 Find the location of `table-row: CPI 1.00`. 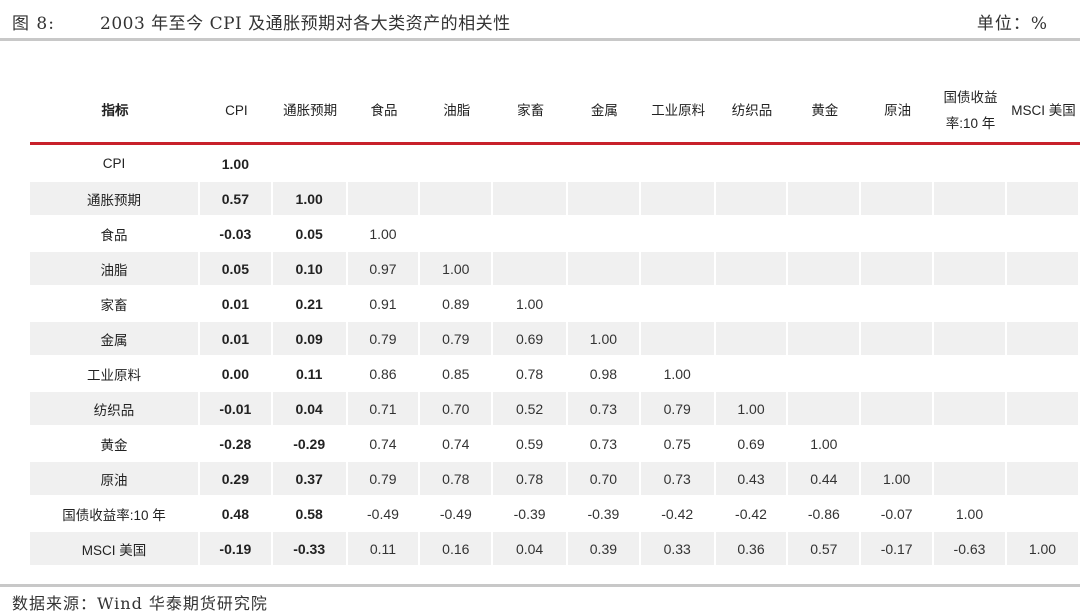

table-row: CPI 1.00 is located at coordinates (555, 162).